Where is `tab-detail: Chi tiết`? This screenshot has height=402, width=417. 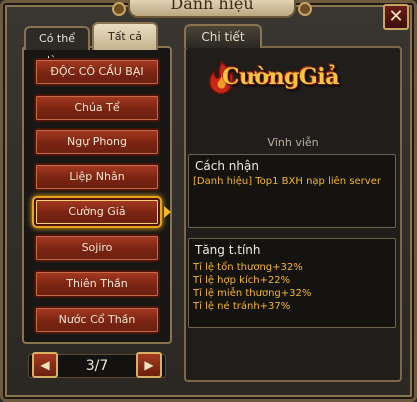
tab-detail: Chi tiết is located at coordinates (223, 36).